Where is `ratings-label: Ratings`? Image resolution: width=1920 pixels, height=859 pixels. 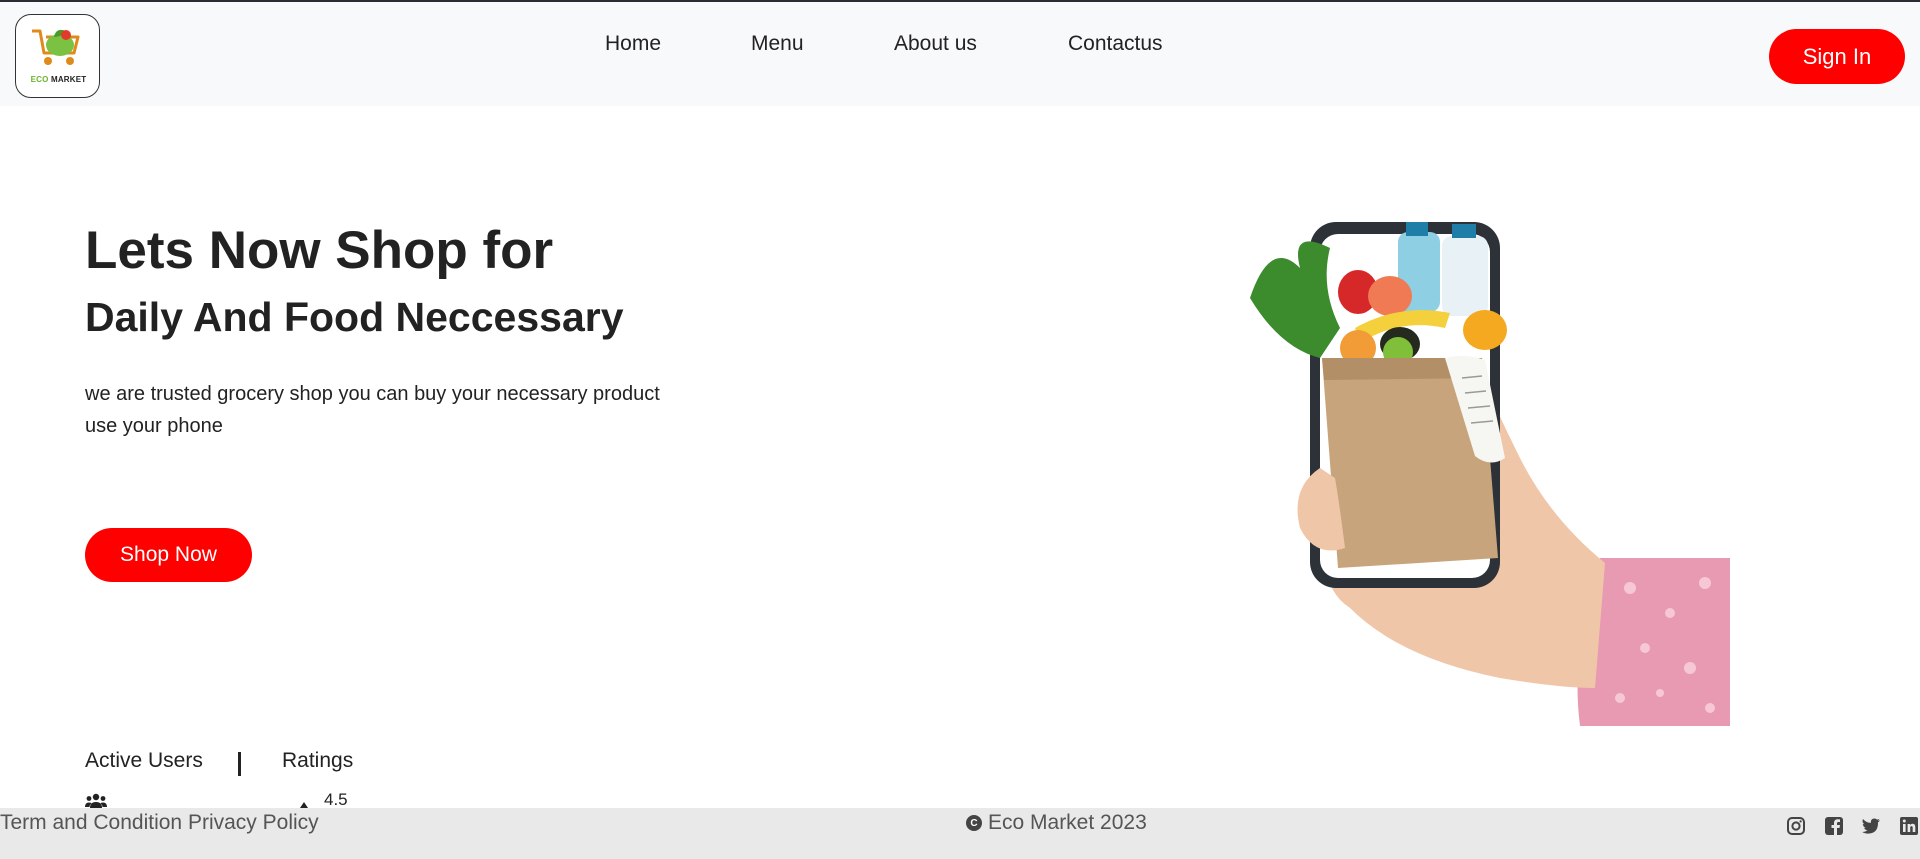 ratings-label: Ratings is located at coordinates (318, 760).